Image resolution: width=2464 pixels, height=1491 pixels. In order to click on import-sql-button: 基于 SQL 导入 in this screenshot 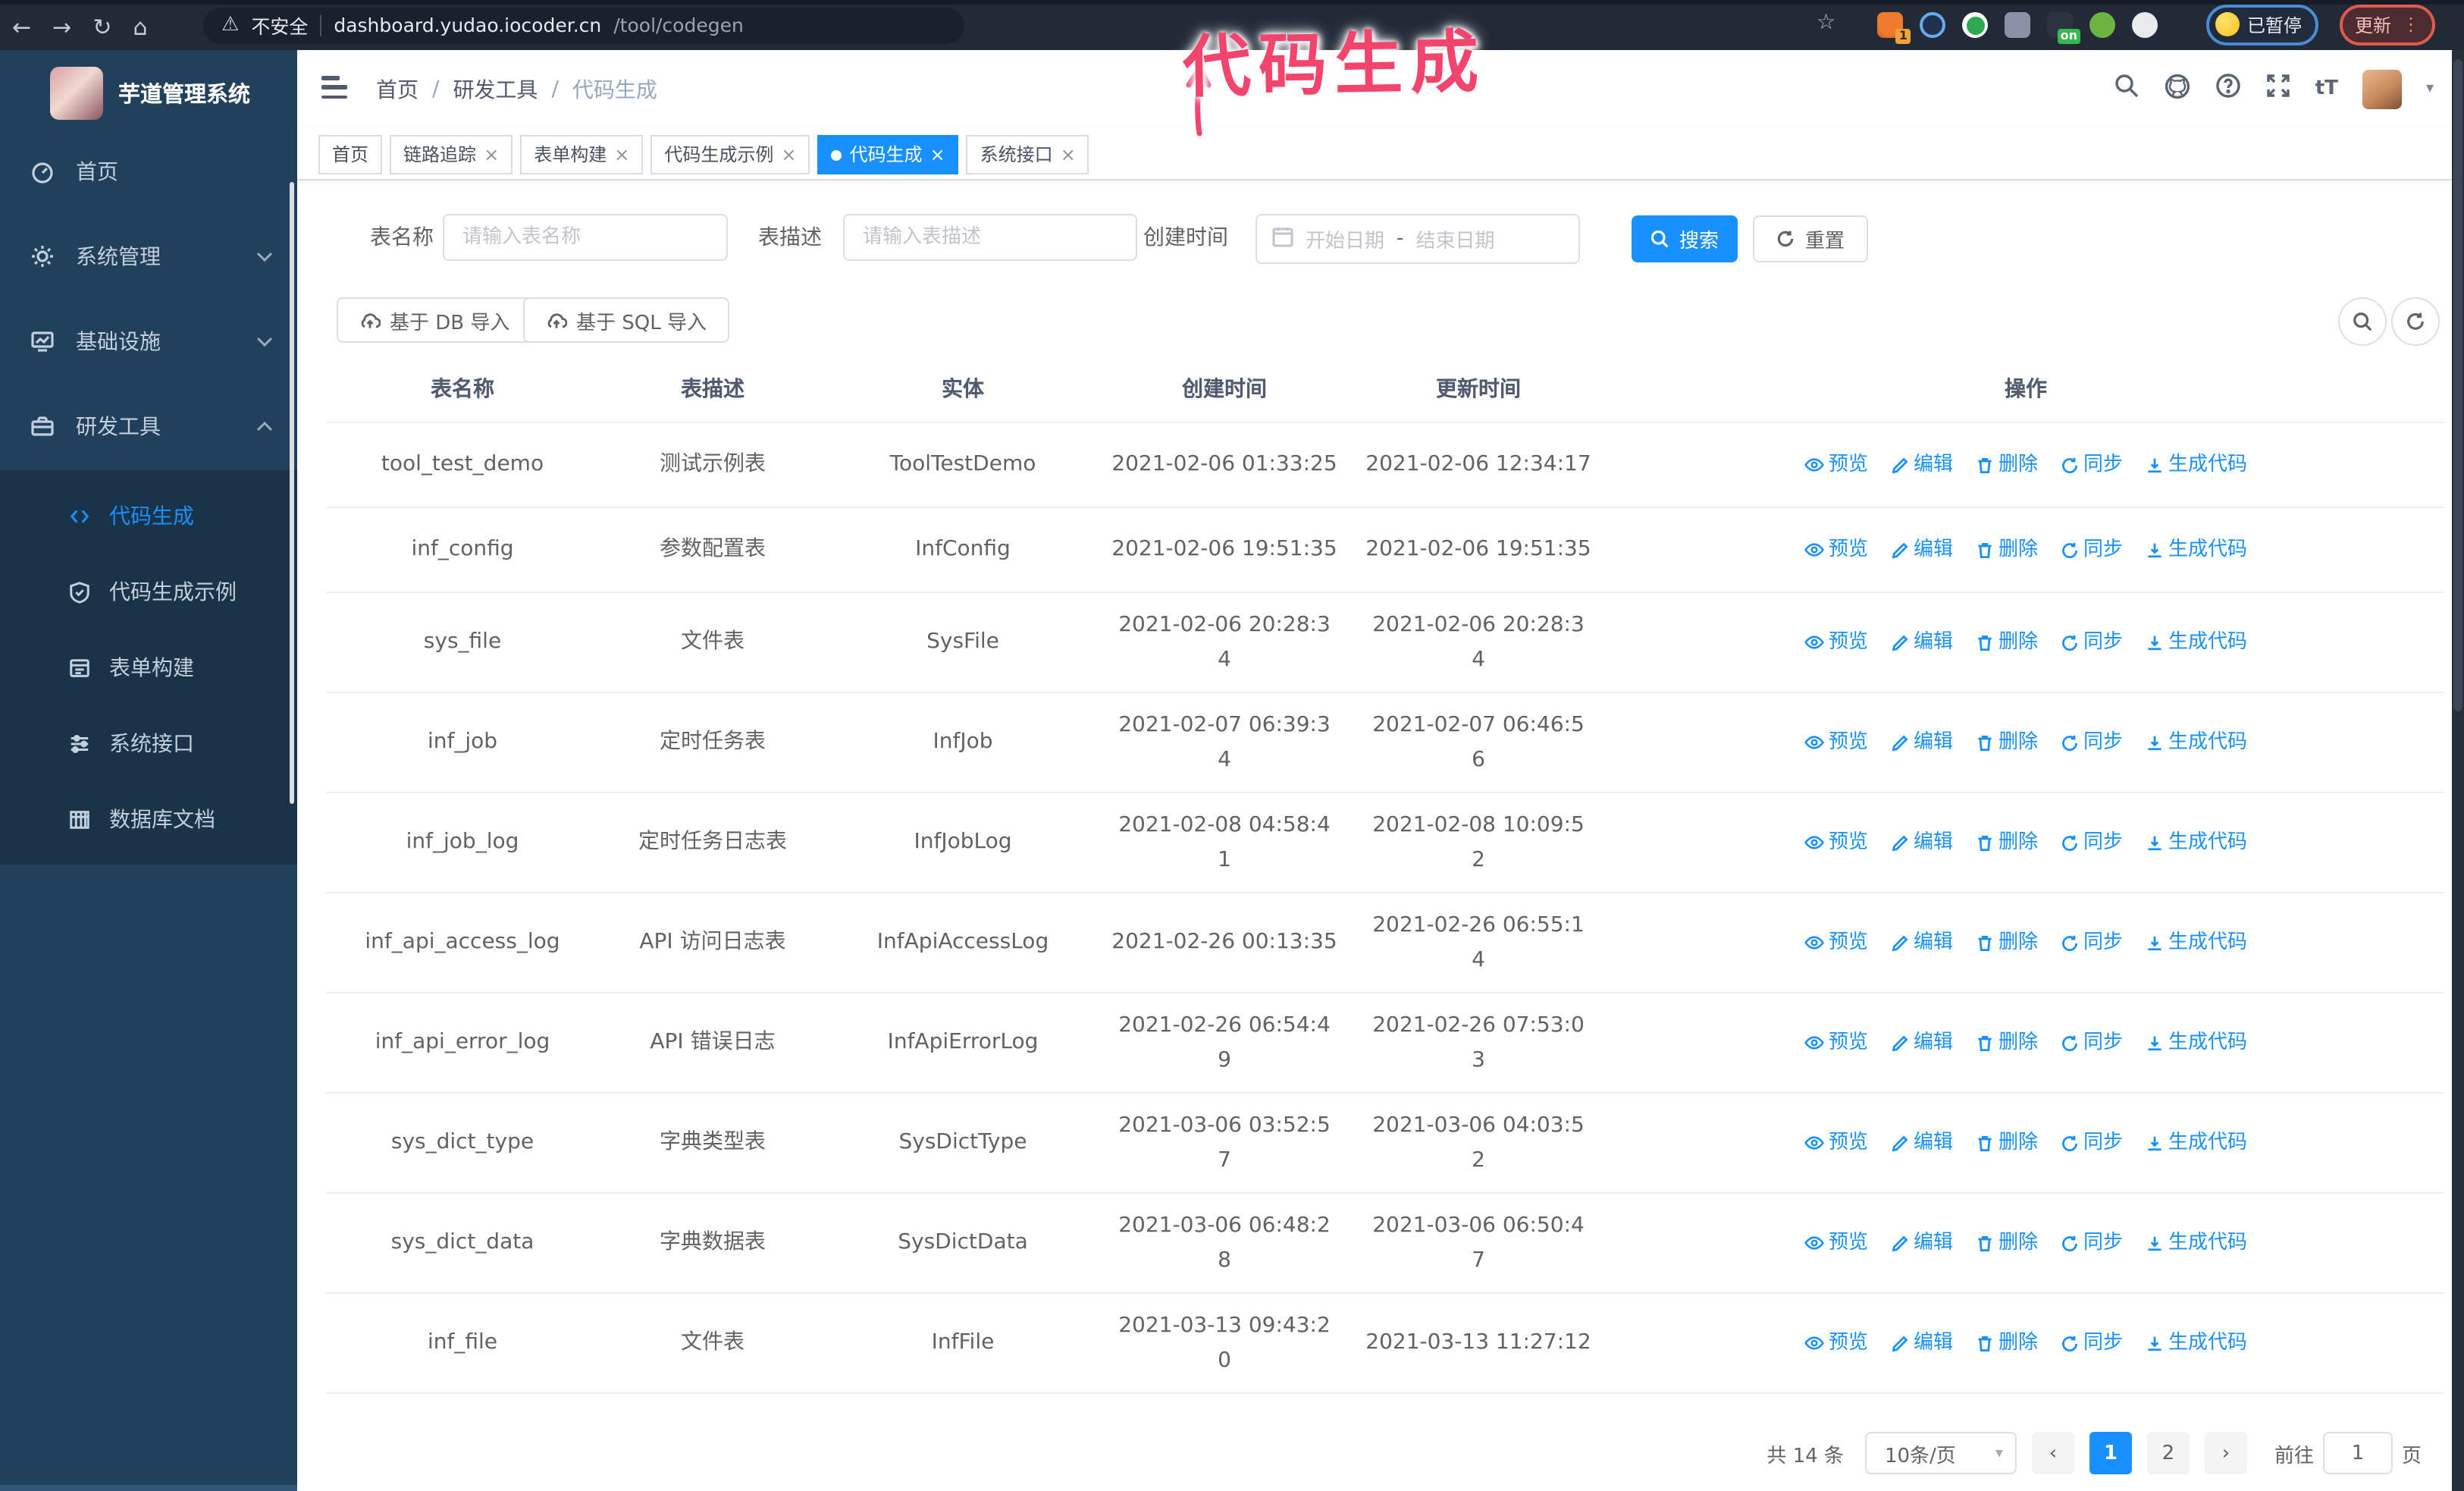, I will do `click(626, 320)`.